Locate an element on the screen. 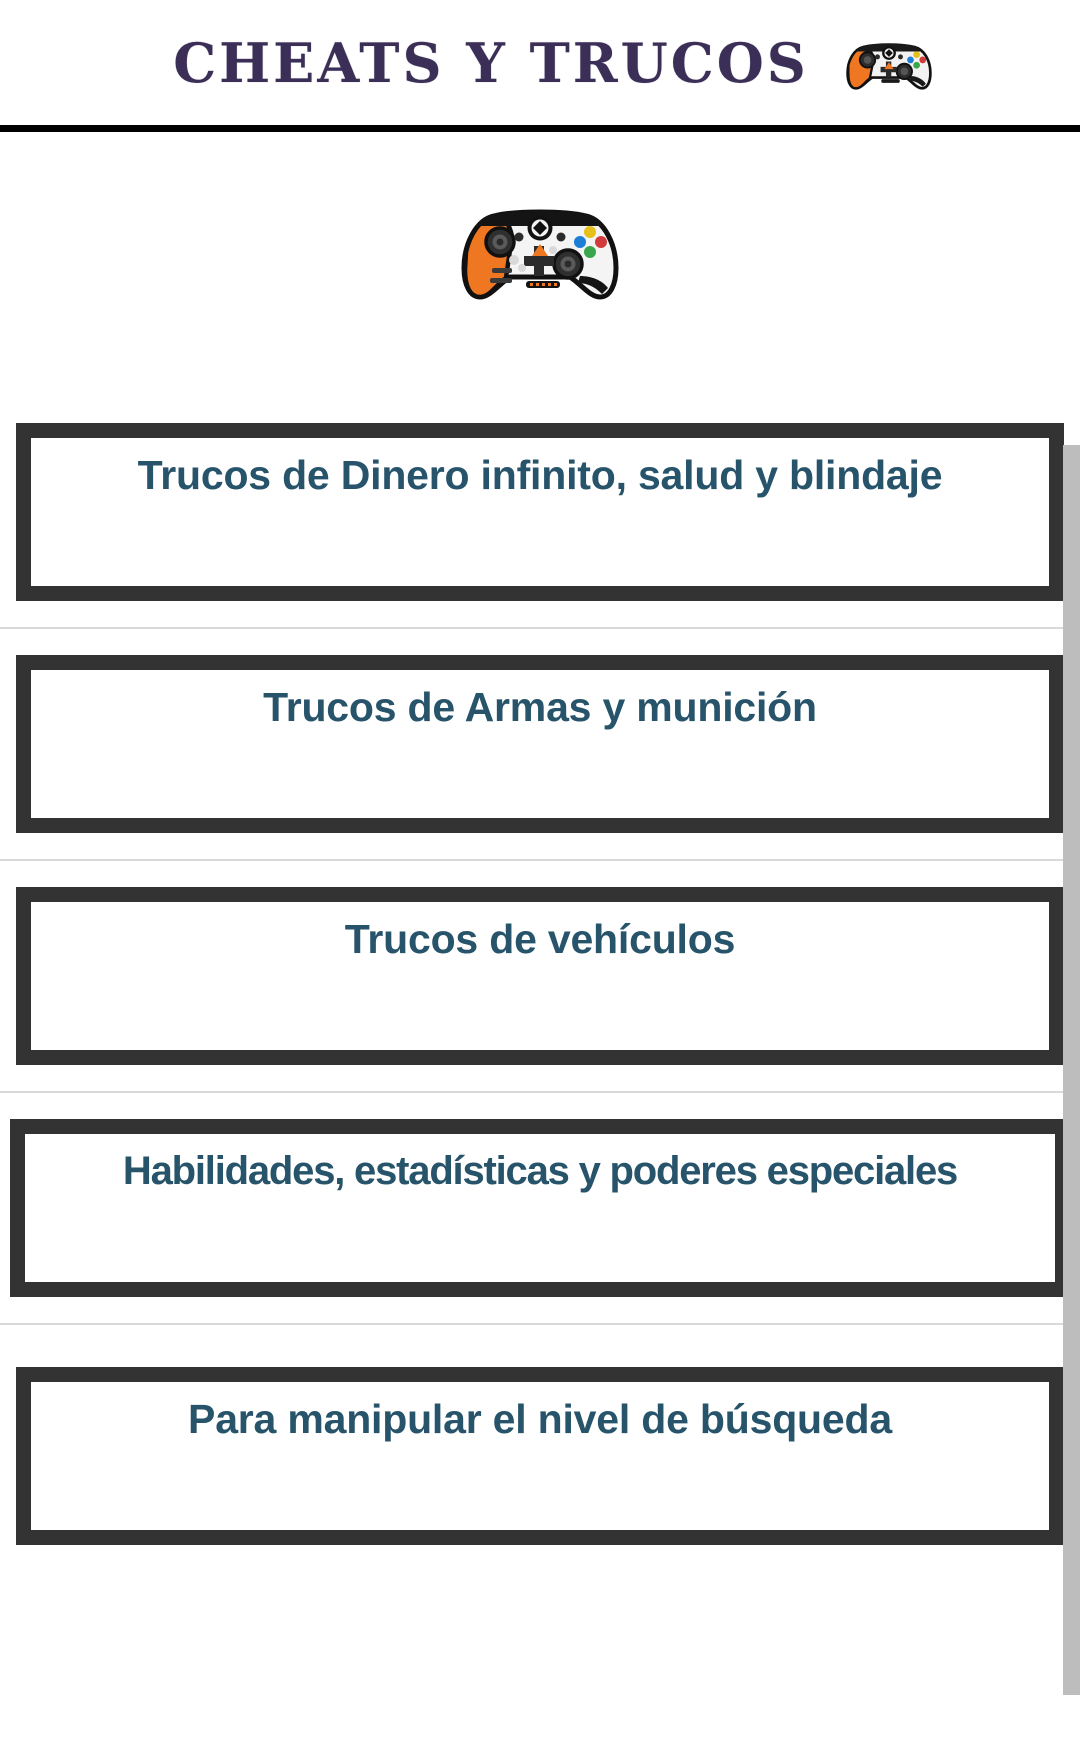 The image size is (1080, 1748). cheat-card-label: Trucos de vehículos is located at coordinates (540, 939).